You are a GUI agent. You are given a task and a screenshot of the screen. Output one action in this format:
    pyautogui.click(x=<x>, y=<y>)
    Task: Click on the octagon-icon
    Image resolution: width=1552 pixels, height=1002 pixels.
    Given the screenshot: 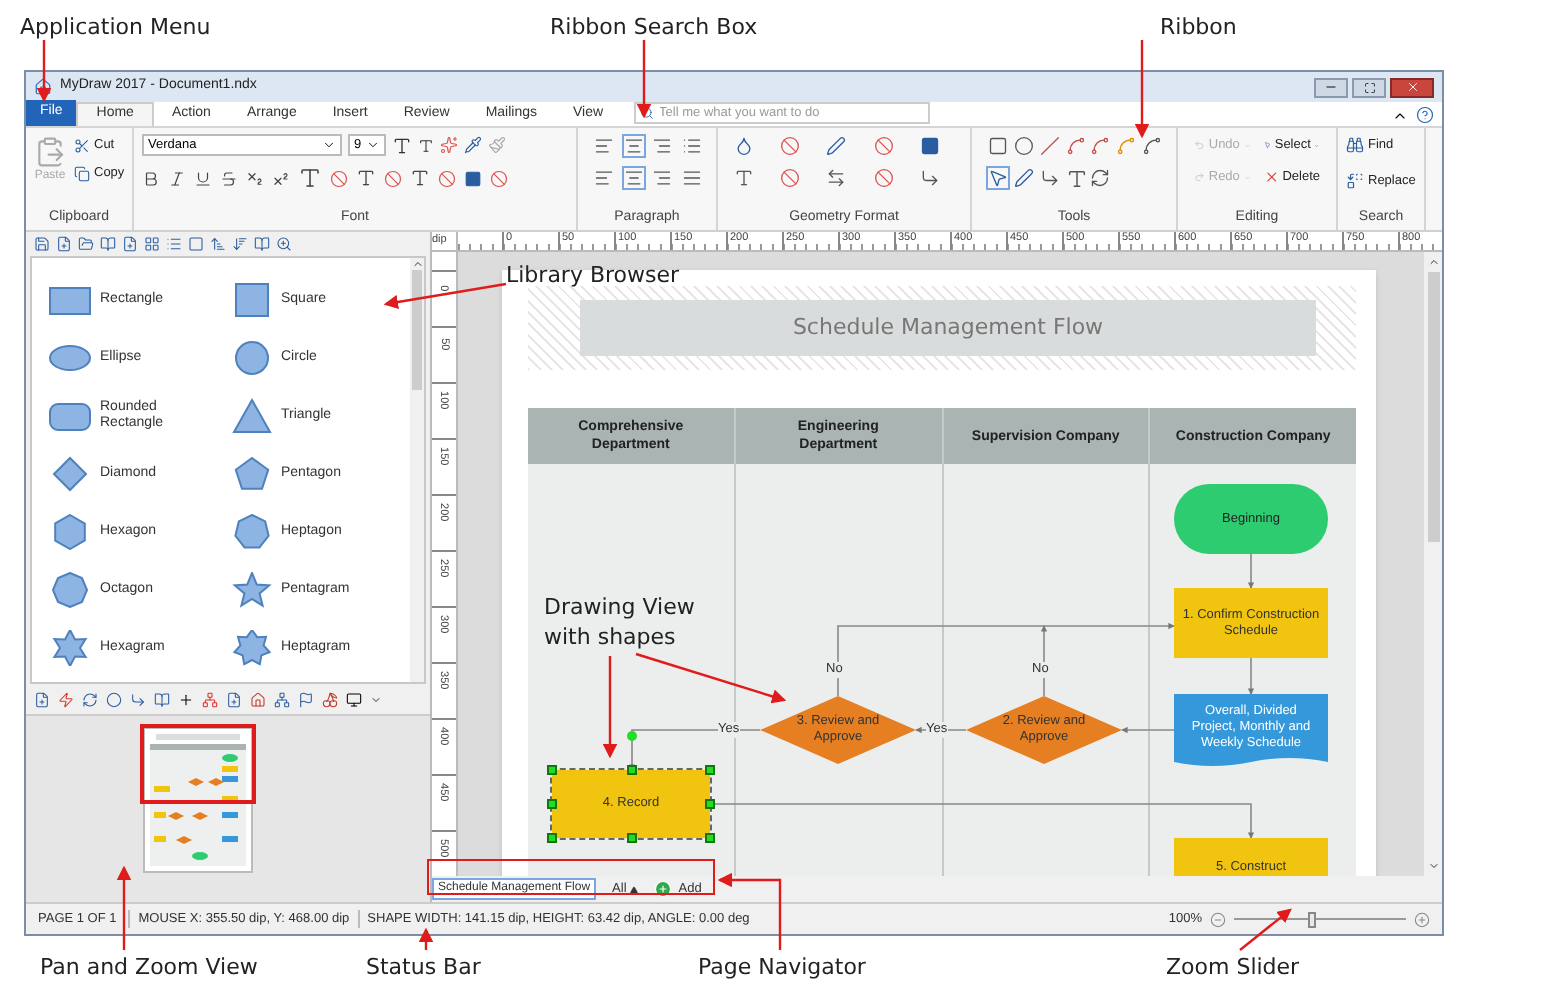 What is the action you would take?
    pyautogui.click(x=70, y=589)
    